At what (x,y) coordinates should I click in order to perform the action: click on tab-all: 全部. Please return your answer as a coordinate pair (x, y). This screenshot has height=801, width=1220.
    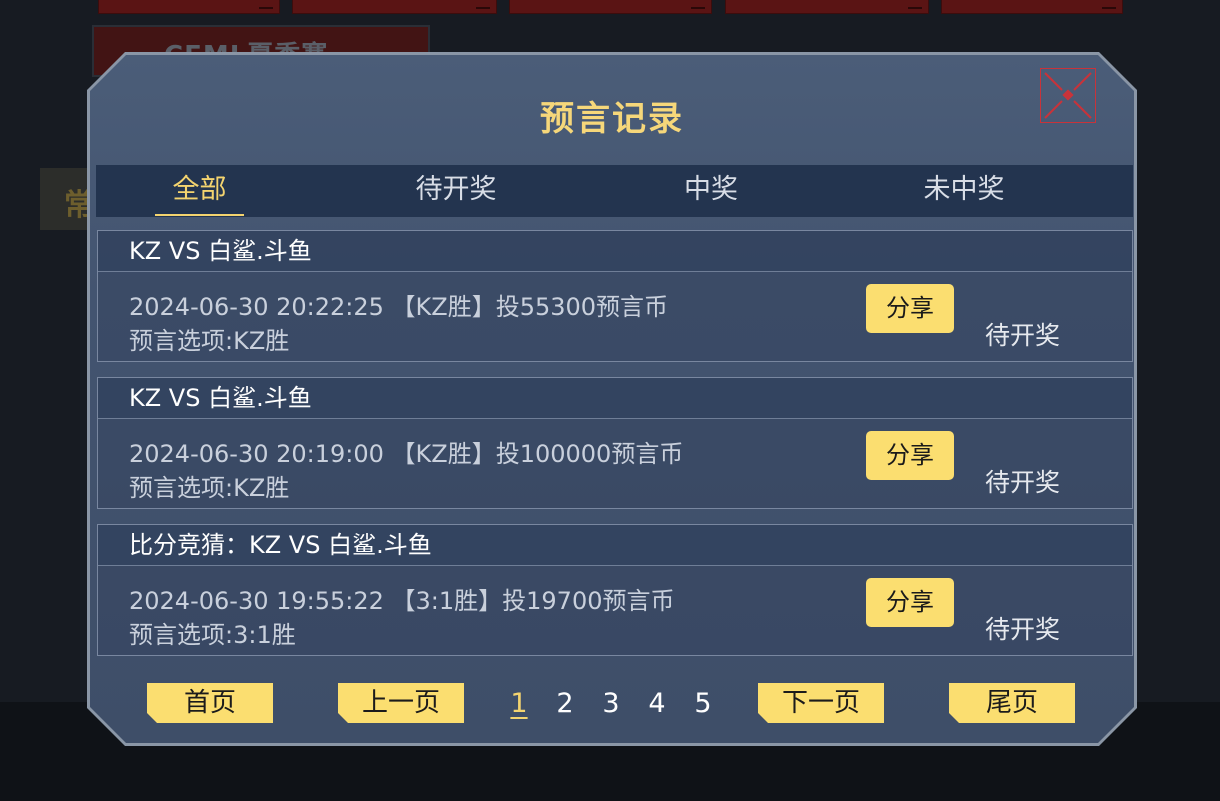
    Looking at the image, I should click on (199, 191).